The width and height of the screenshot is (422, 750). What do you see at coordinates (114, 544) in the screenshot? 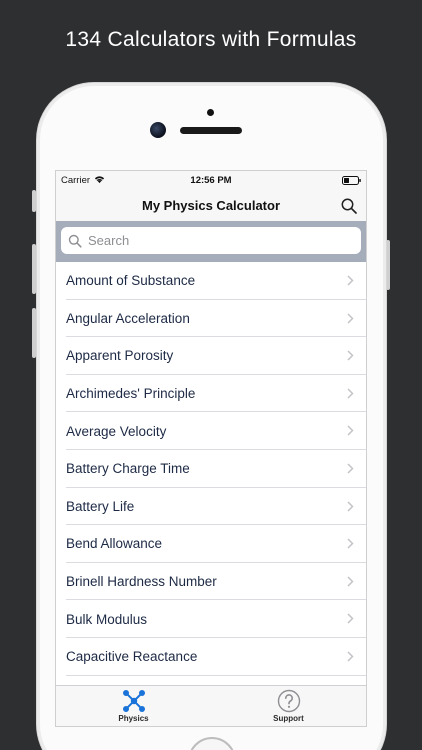
I see `list-item-label: Bend Allowance` at bounding box center [114, 544].